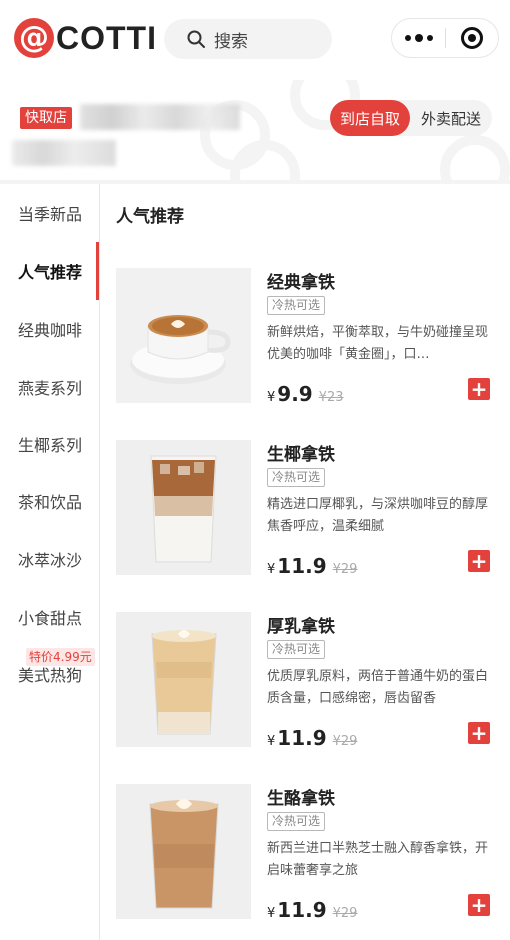 The image size is (510, 940). What do you see at coordinates (331, 397) in the screenshot?
I see `original-price: ¥23` at bounding box center [331, 397].